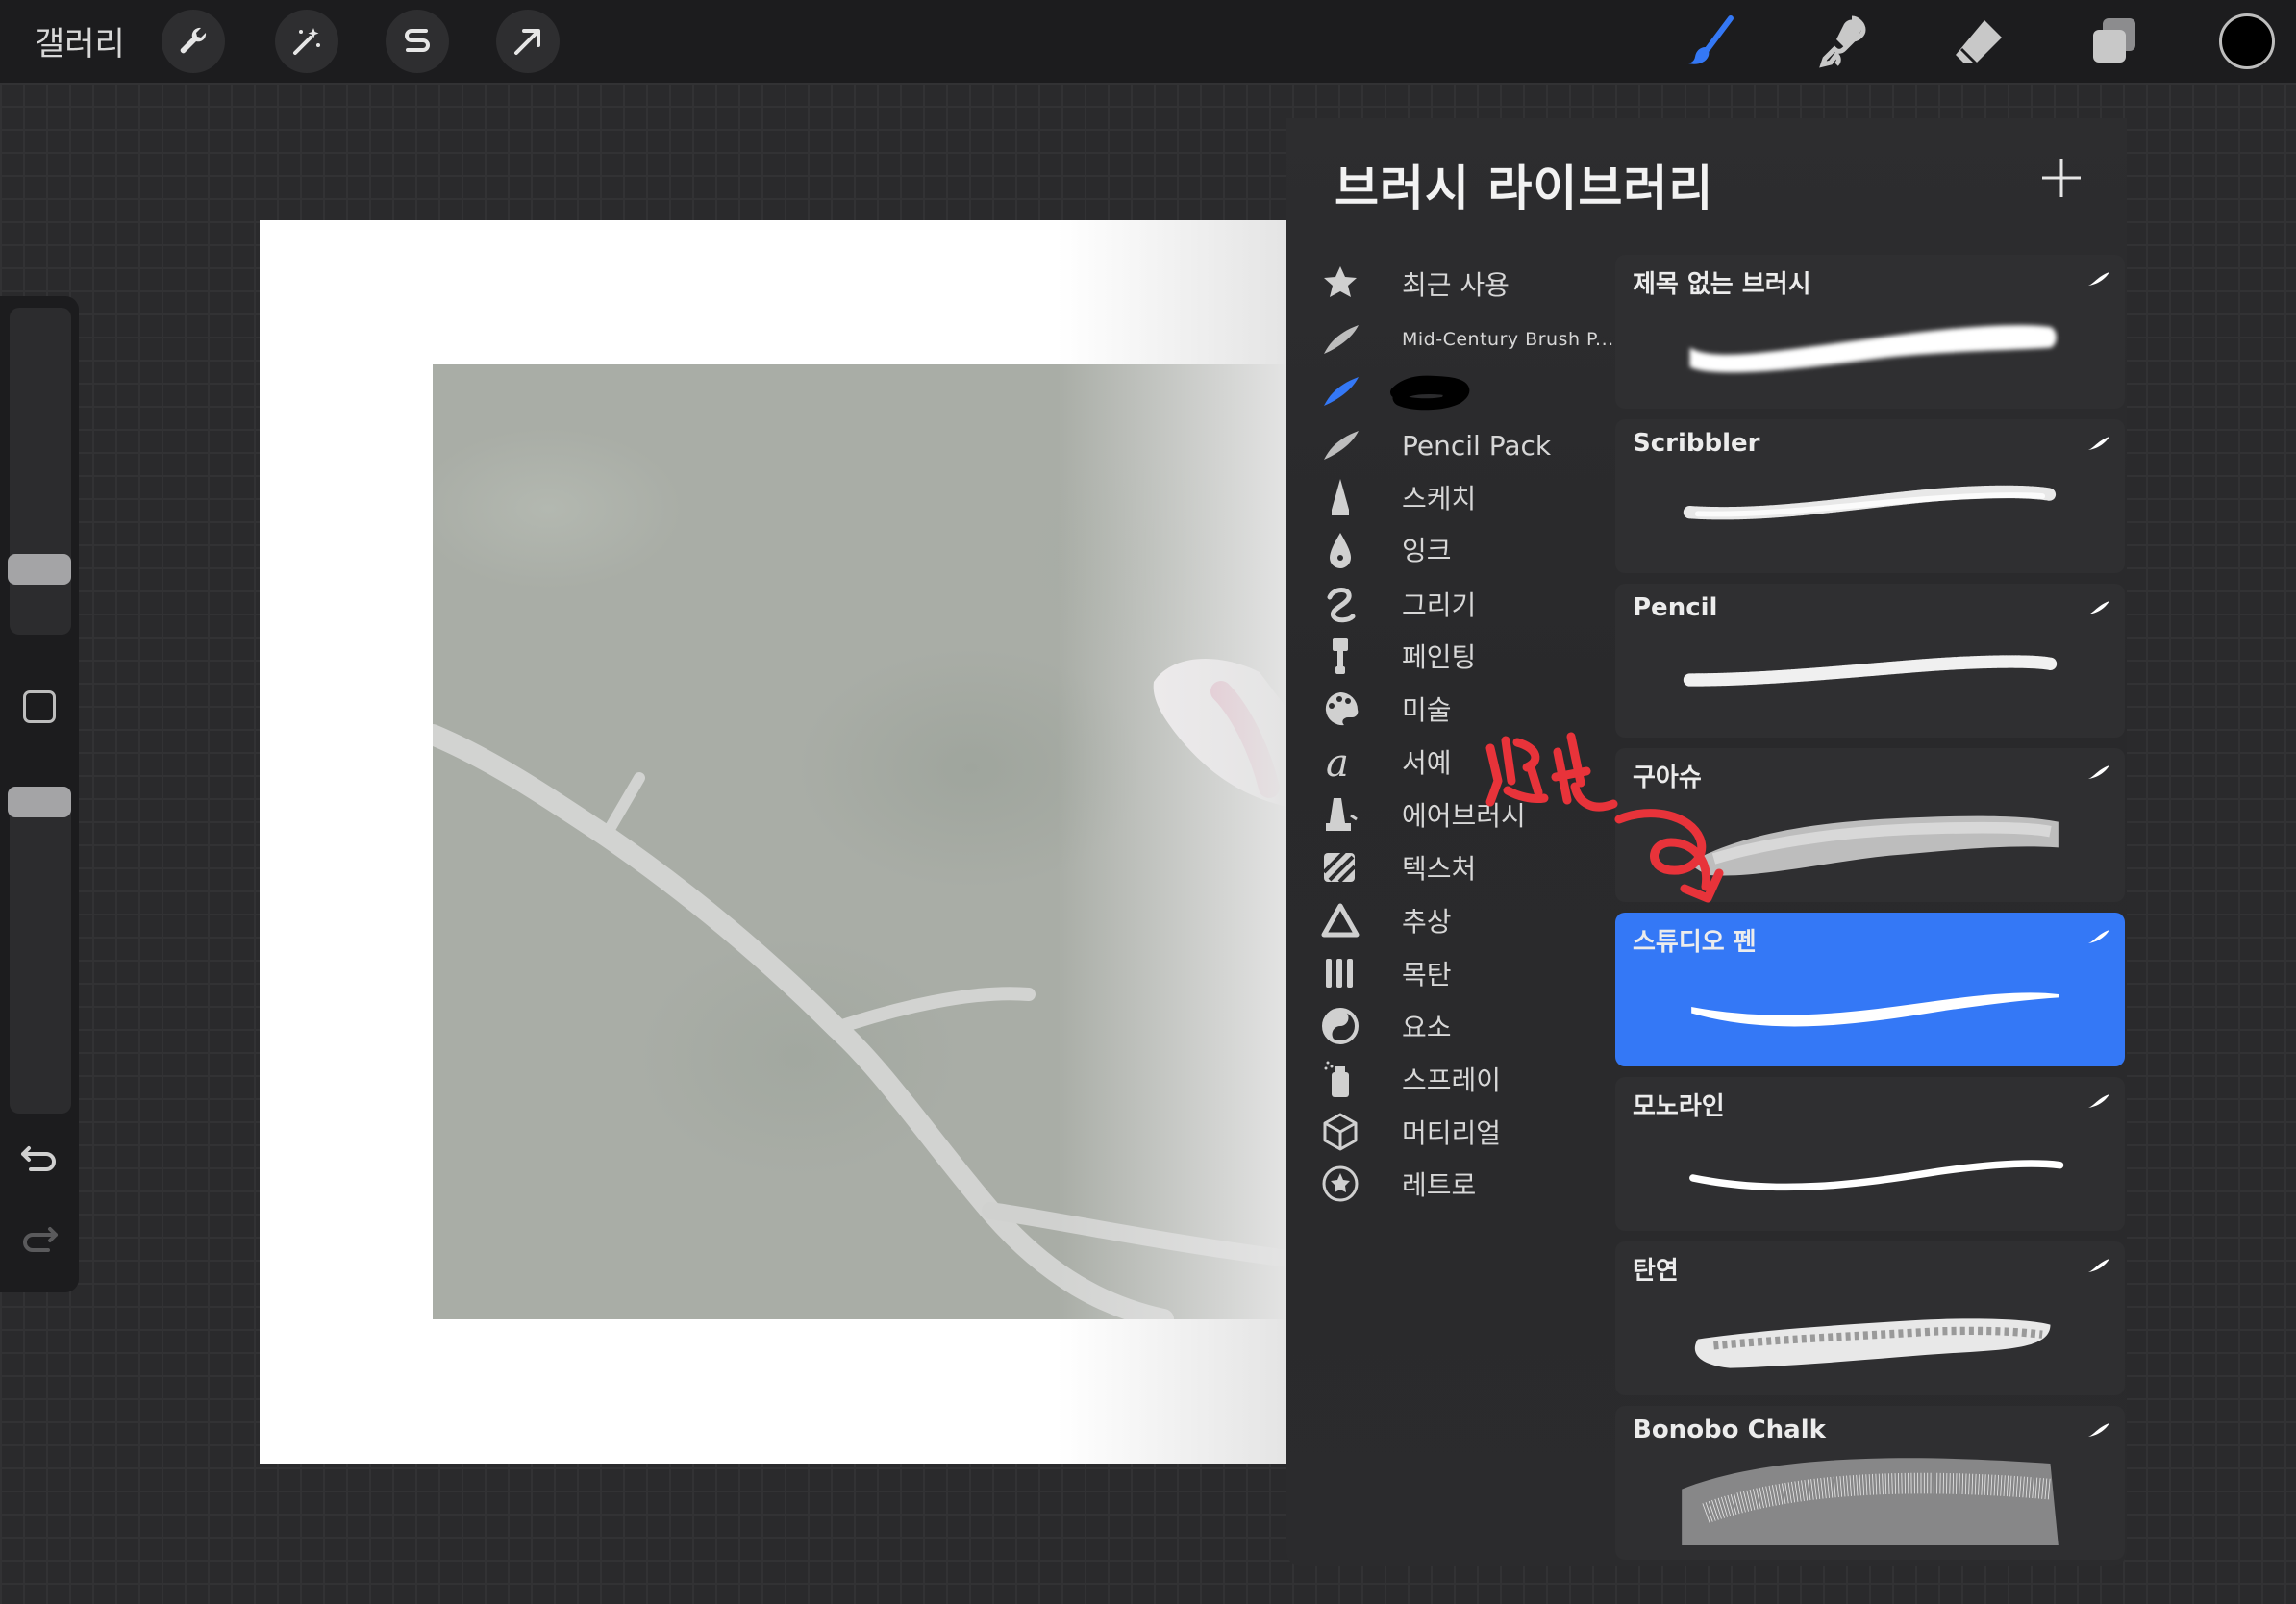 The image size is (2296, 1604). I want to click on smudge-icon, so click(1842, 41).